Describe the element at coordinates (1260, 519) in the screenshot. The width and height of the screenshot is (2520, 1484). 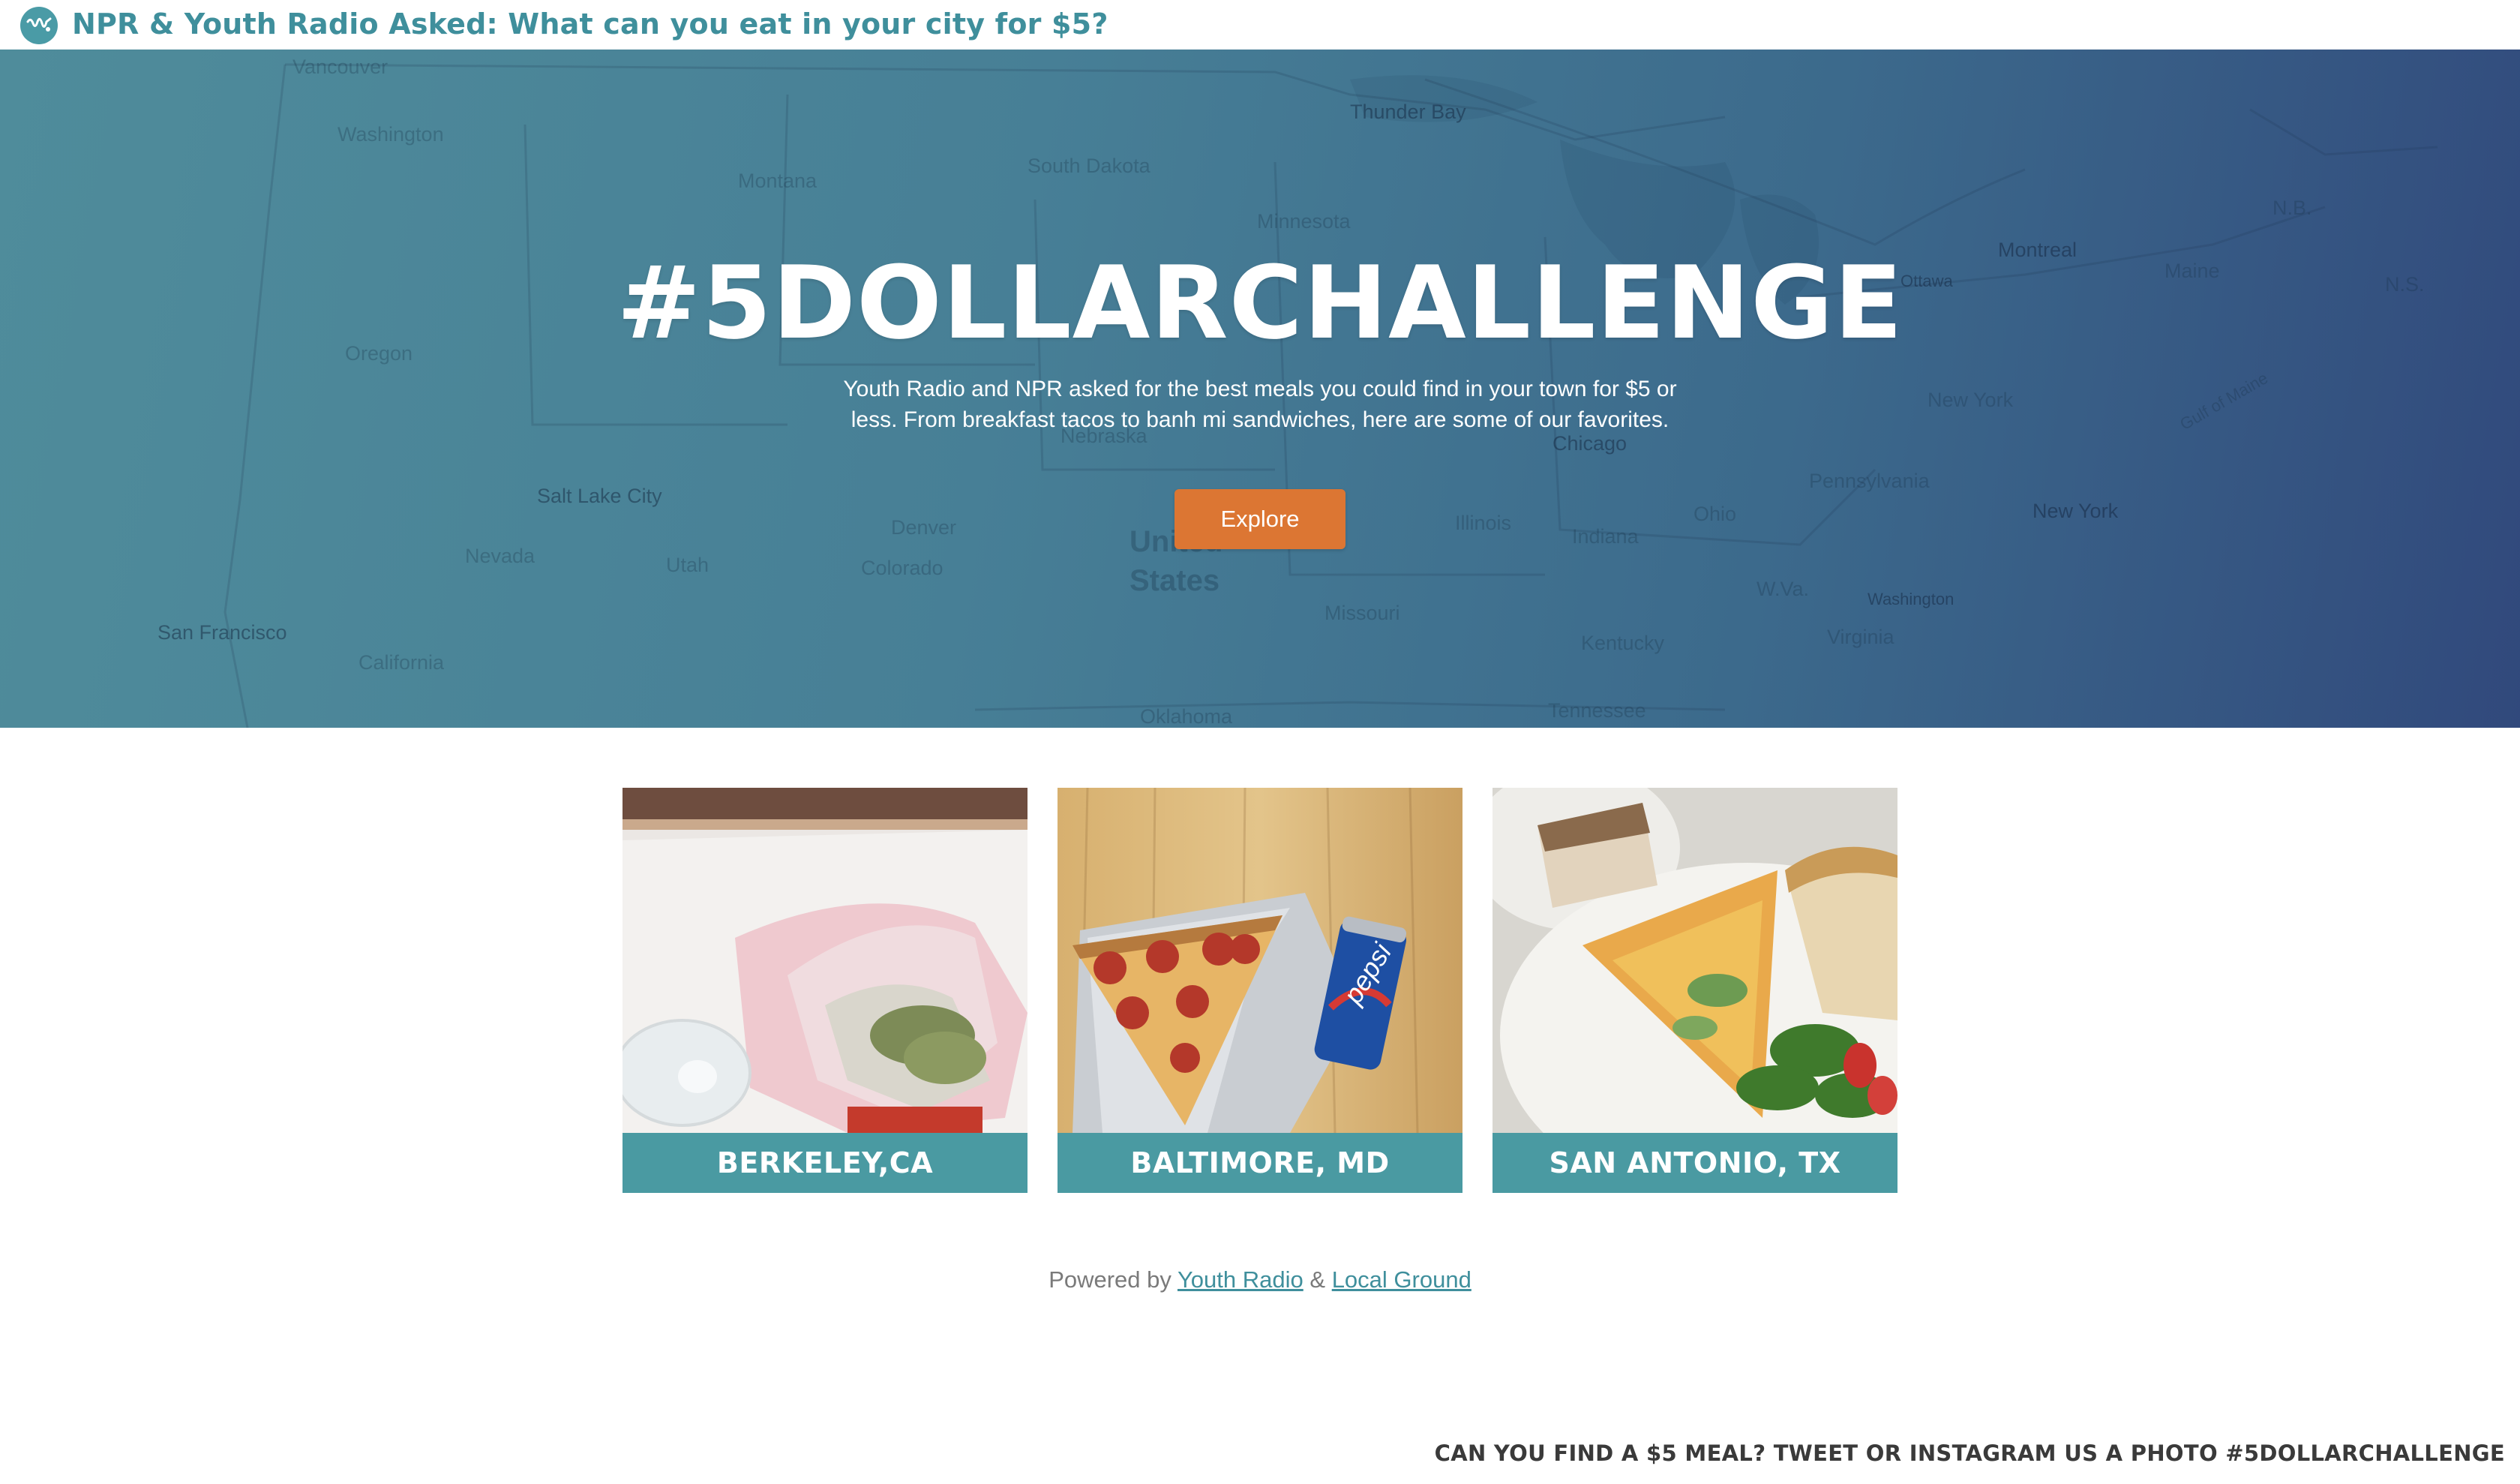
I see `explore-button: Explore` at that location.